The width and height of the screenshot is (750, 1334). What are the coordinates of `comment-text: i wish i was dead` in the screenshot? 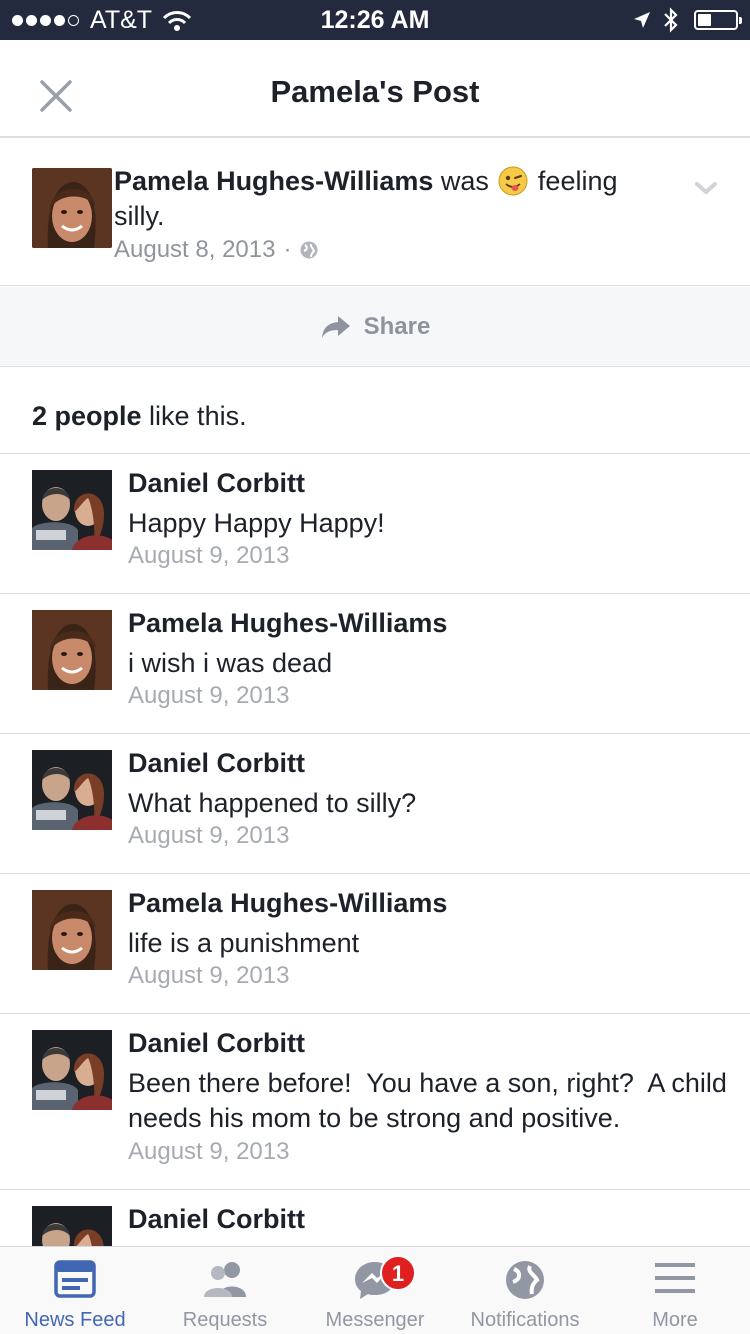 It's located at (230, 663).